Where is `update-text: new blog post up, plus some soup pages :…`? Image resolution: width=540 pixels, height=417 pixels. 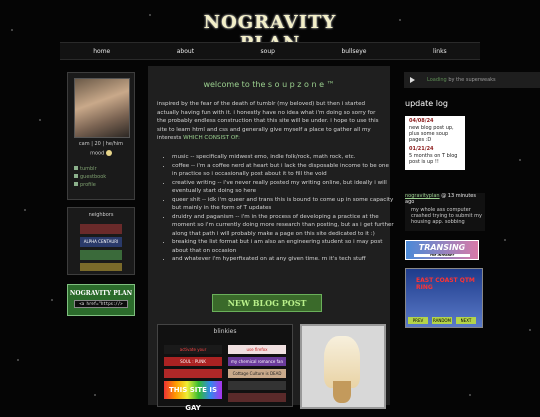
update-text: new blog post up, plus some soup pages :… is located at coordinates (431, 134).